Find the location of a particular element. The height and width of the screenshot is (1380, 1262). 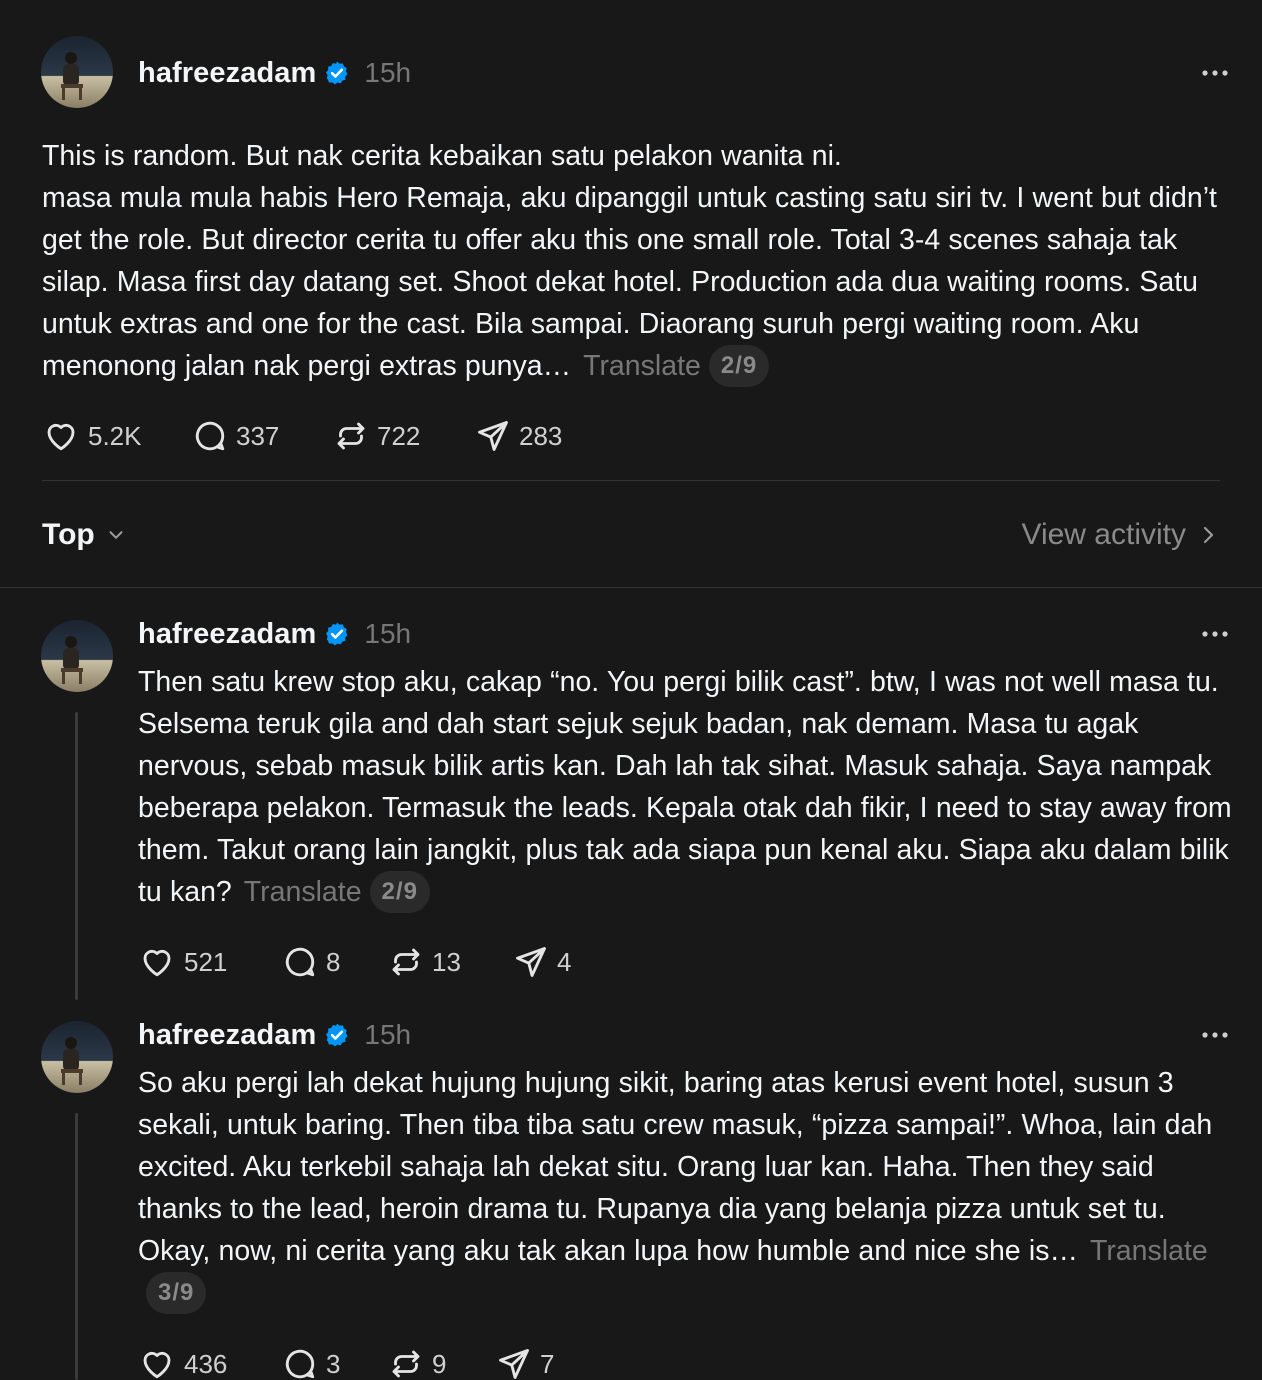

view-activity-link: View activity is located at coordinates (1120, 535).